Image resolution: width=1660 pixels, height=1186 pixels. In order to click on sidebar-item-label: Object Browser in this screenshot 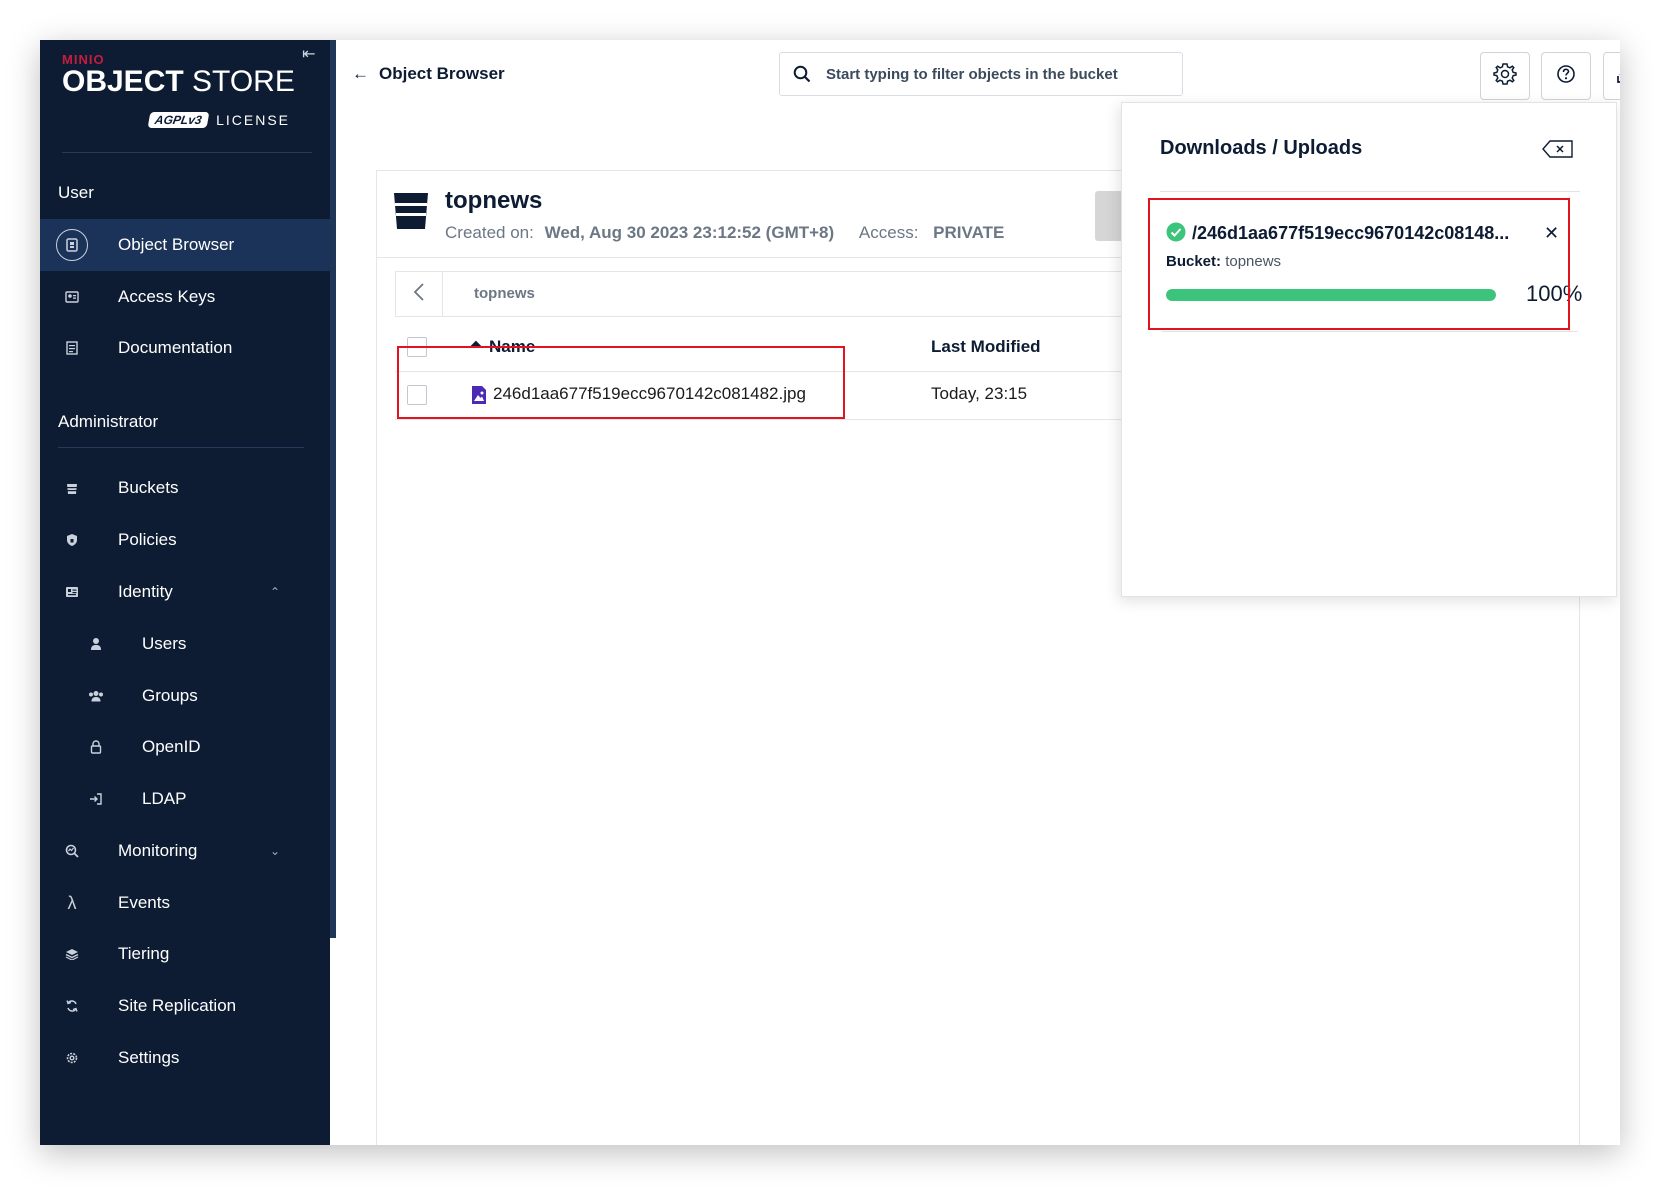, I will do `click(176, 244)`.